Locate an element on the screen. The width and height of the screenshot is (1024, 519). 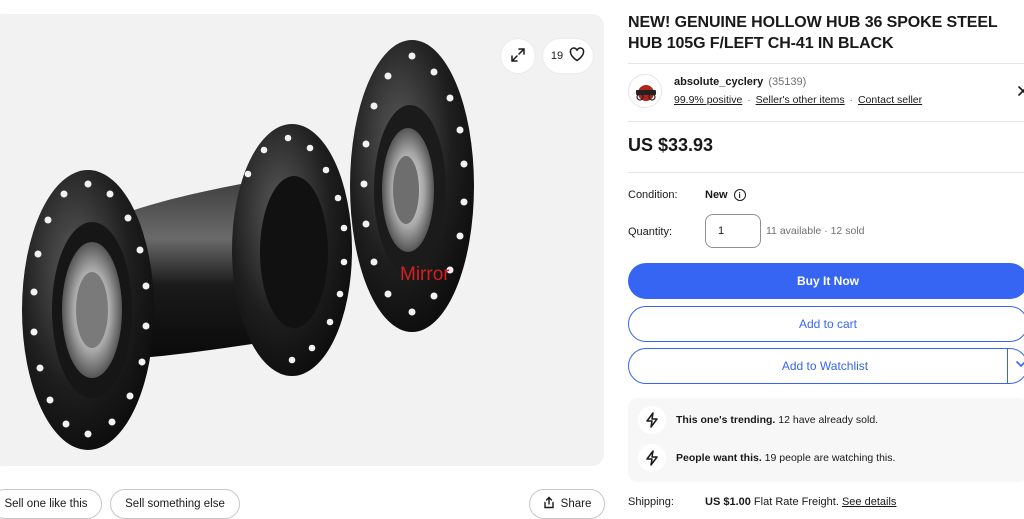
quantity-availability: 11 available · 12 sold is located at coordinates (815, 231).